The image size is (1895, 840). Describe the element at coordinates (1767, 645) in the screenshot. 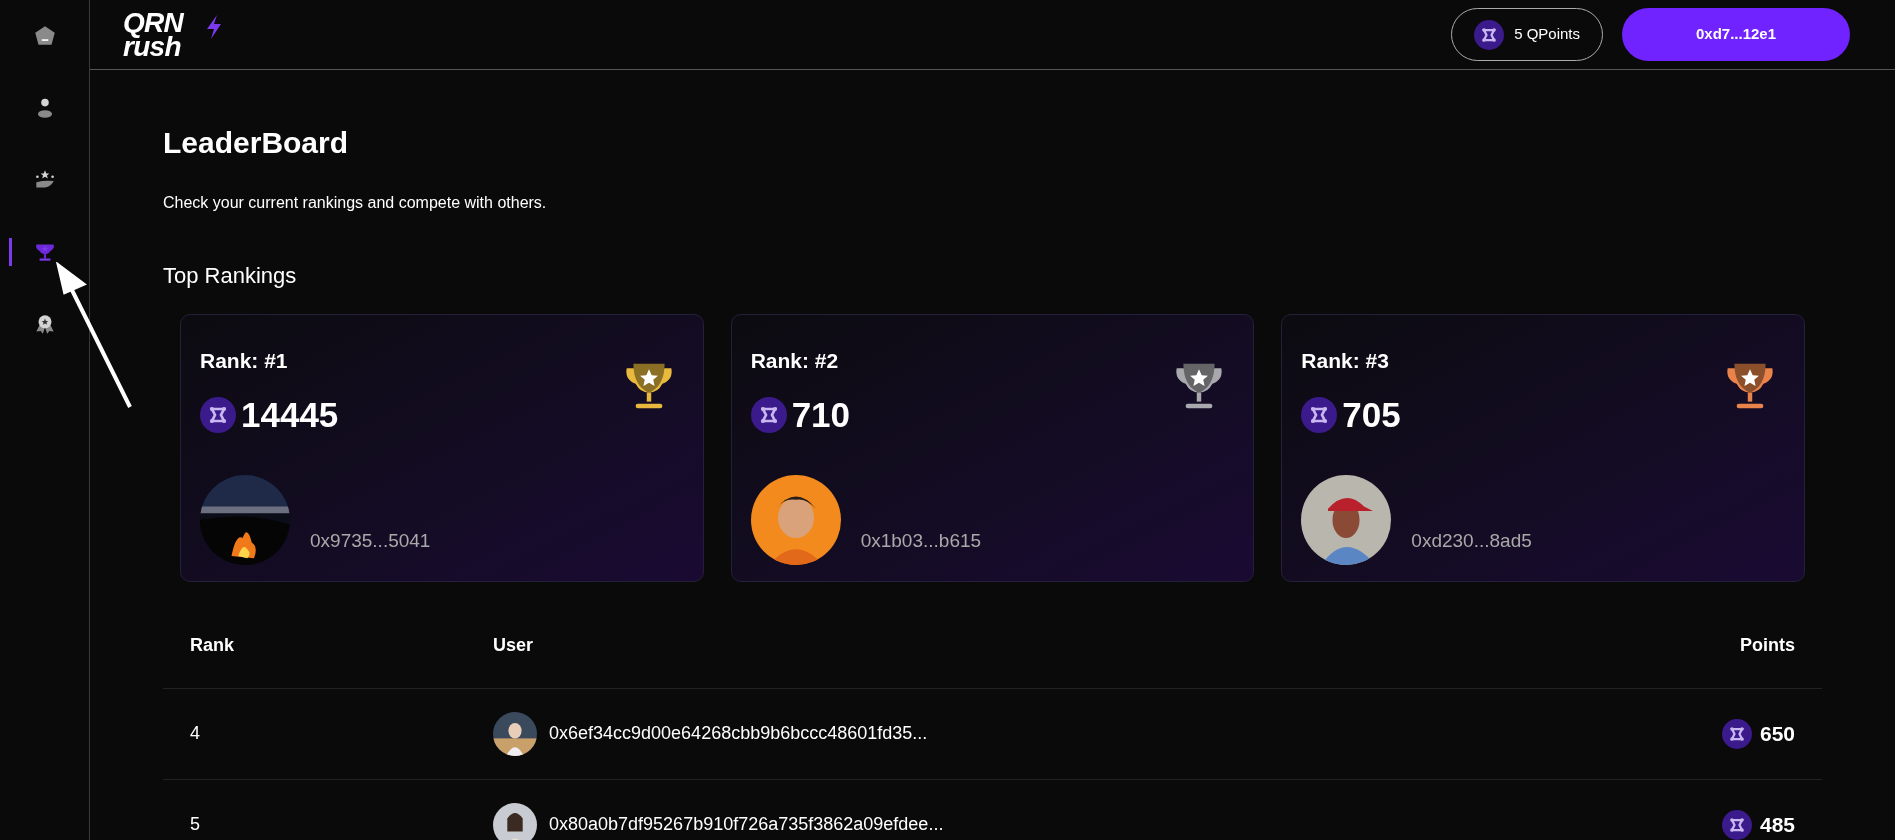

I see `column-header: Points` at that location.